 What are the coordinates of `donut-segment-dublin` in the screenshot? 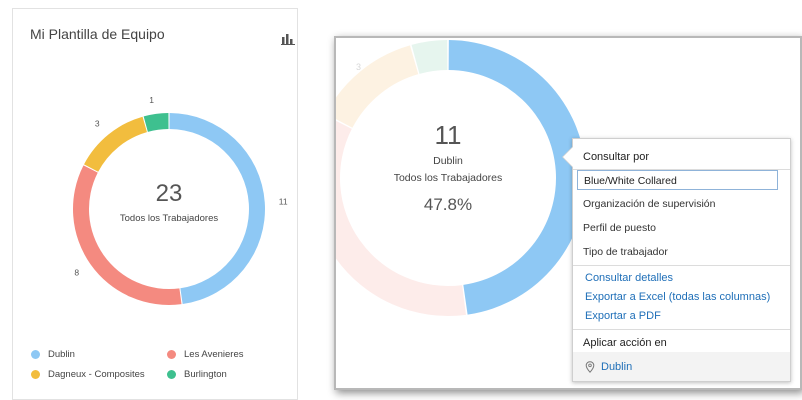 It's located at (217, 209).